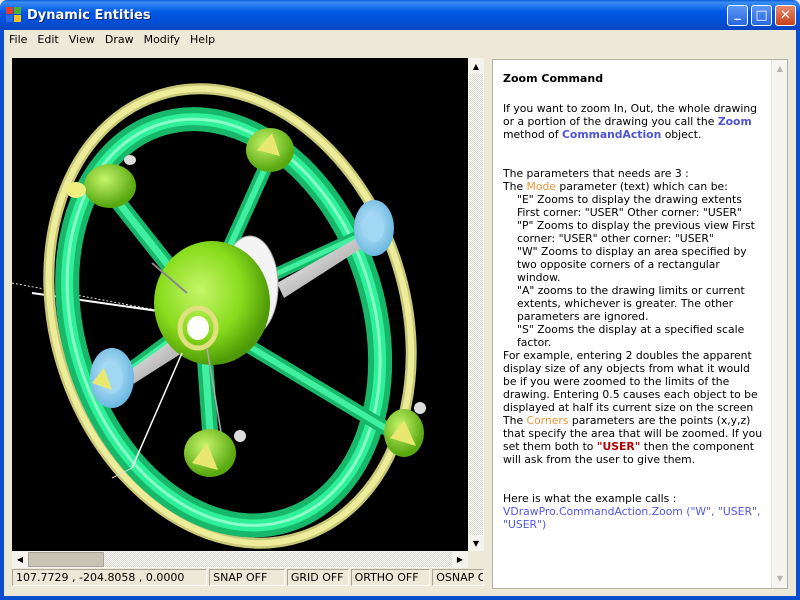 This screenshot has height=600, width=800. What do you see at coordinates (400, 15) in the screenshot?
I see `title-bar: Dynamic Entities _ □ ✕` at bounding box center [400, 15].